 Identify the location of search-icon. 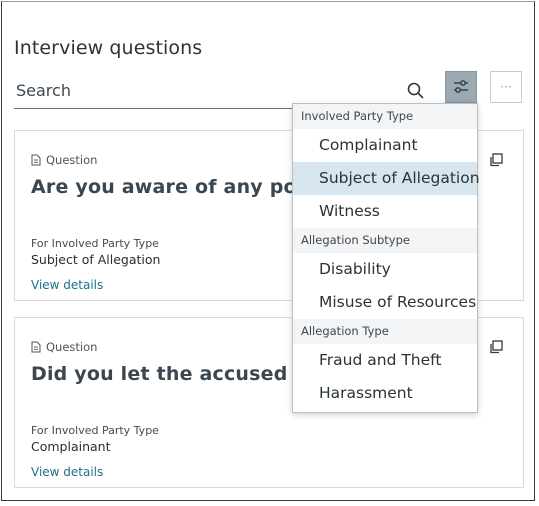
(416, 91).